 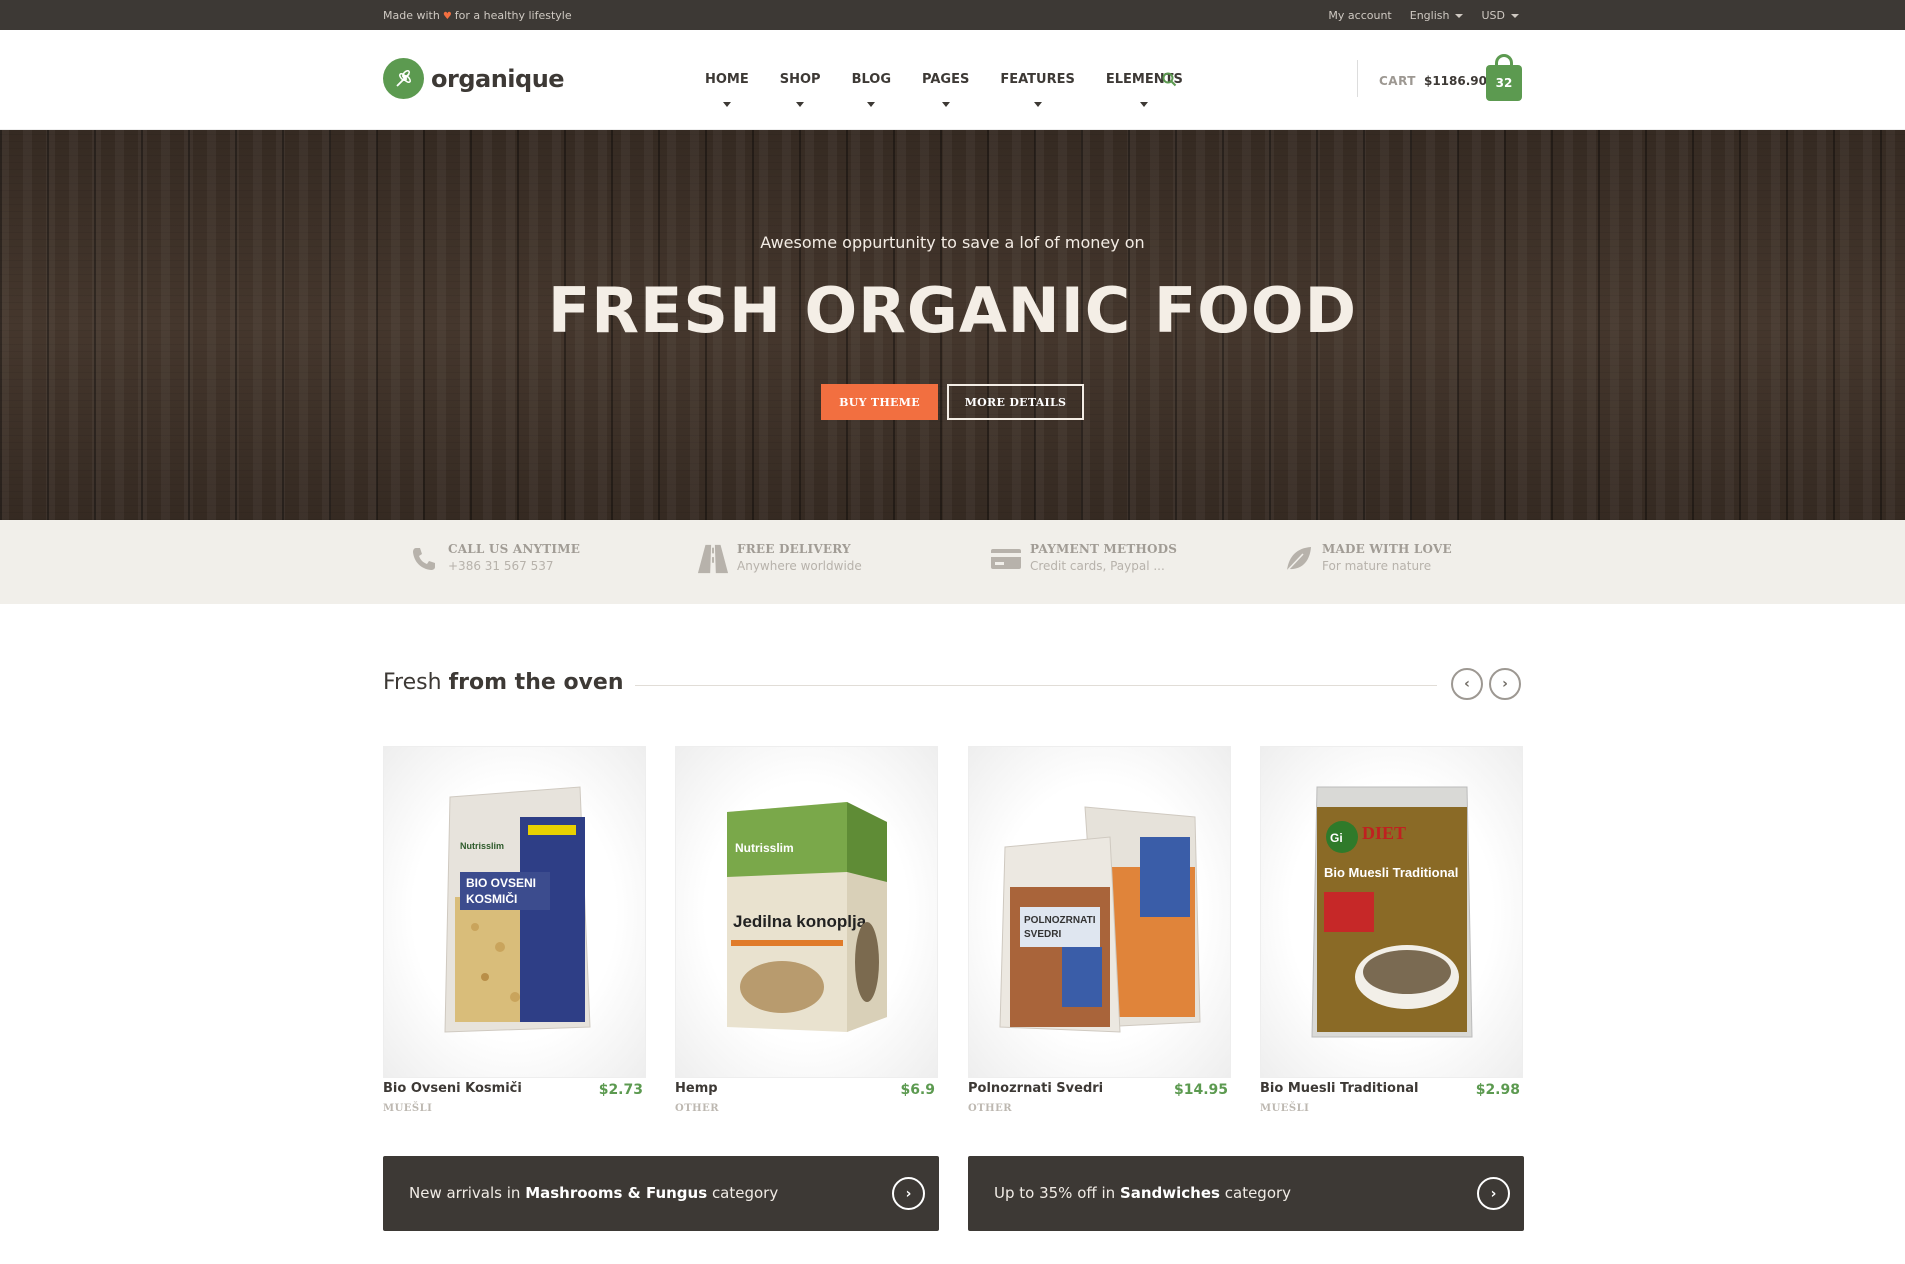 What do you see at coordinates (946, 89) in the screenshot?
I see `nav-pages: PAGES` at bounding box center [946, 89].